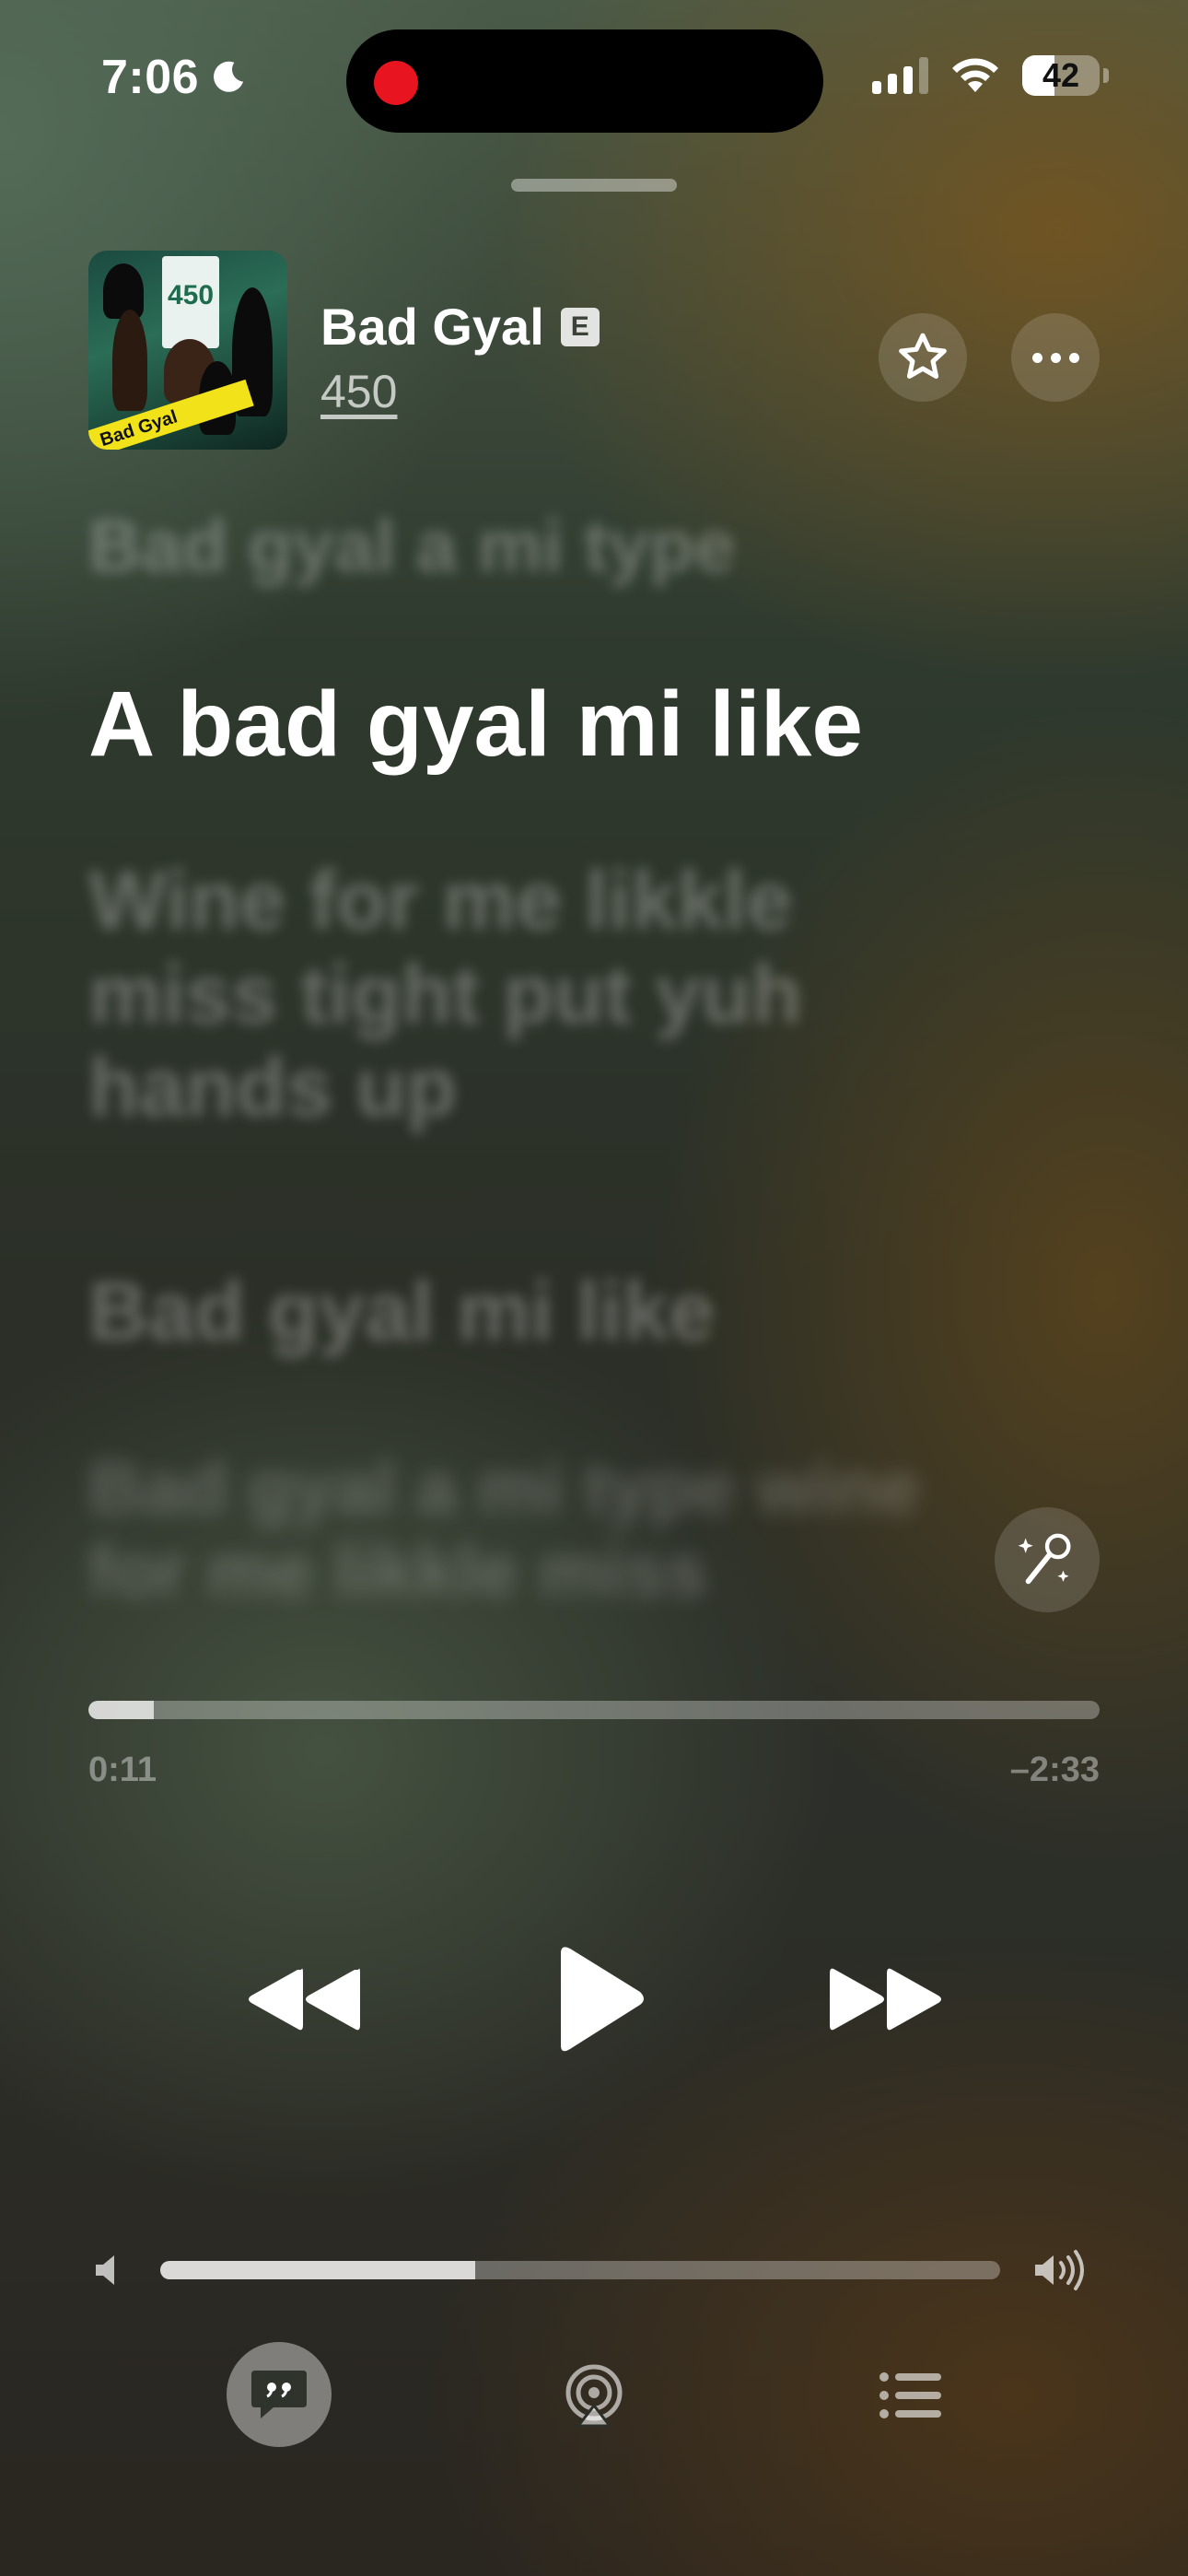 The height and width of the screenshot is (2576, 1188). Describe the element at coordinates (594, 1710) in the screenshot. I see `playback-scrubber` at that location.